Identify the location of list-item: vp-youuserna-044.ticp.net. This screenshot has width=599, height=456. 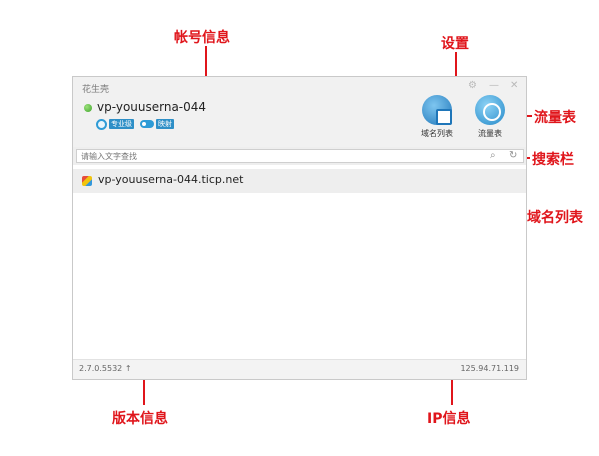
(299, 181).